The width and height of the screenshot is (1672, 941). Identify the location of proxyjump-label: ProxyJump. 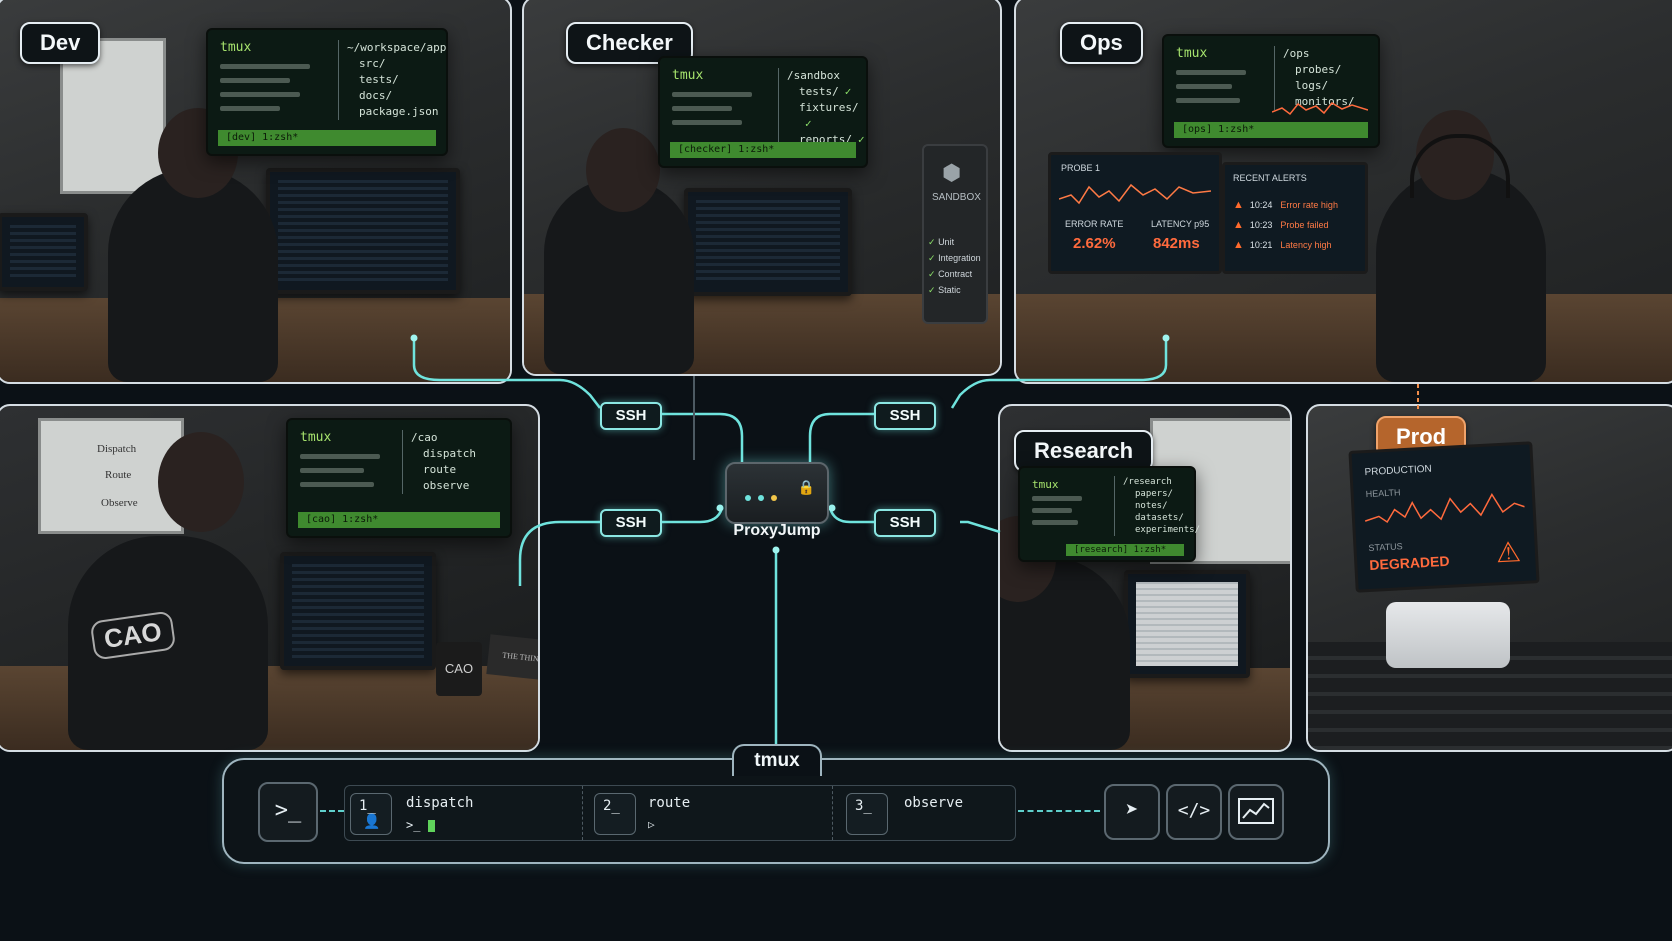
(777, 530).